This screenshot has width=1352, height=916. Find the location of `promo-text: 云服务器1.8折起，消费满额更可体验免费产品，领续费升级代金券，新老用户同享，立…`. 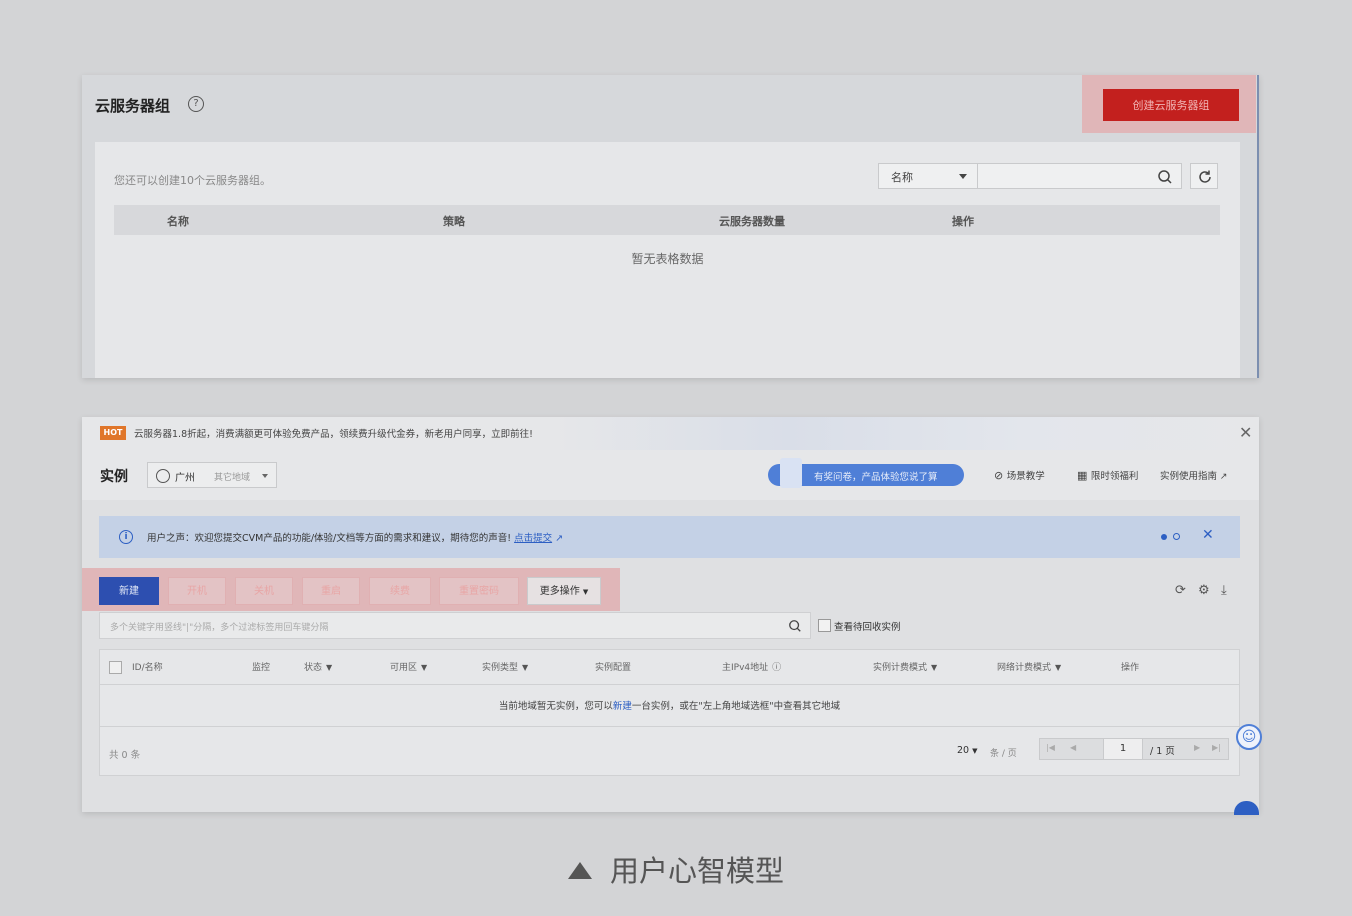

promo-text: 云服务器1.8折起，消费满额更可体验免费产品，领续费升级代金券，新老用户同享，立… is located at coordinates (333, 433).